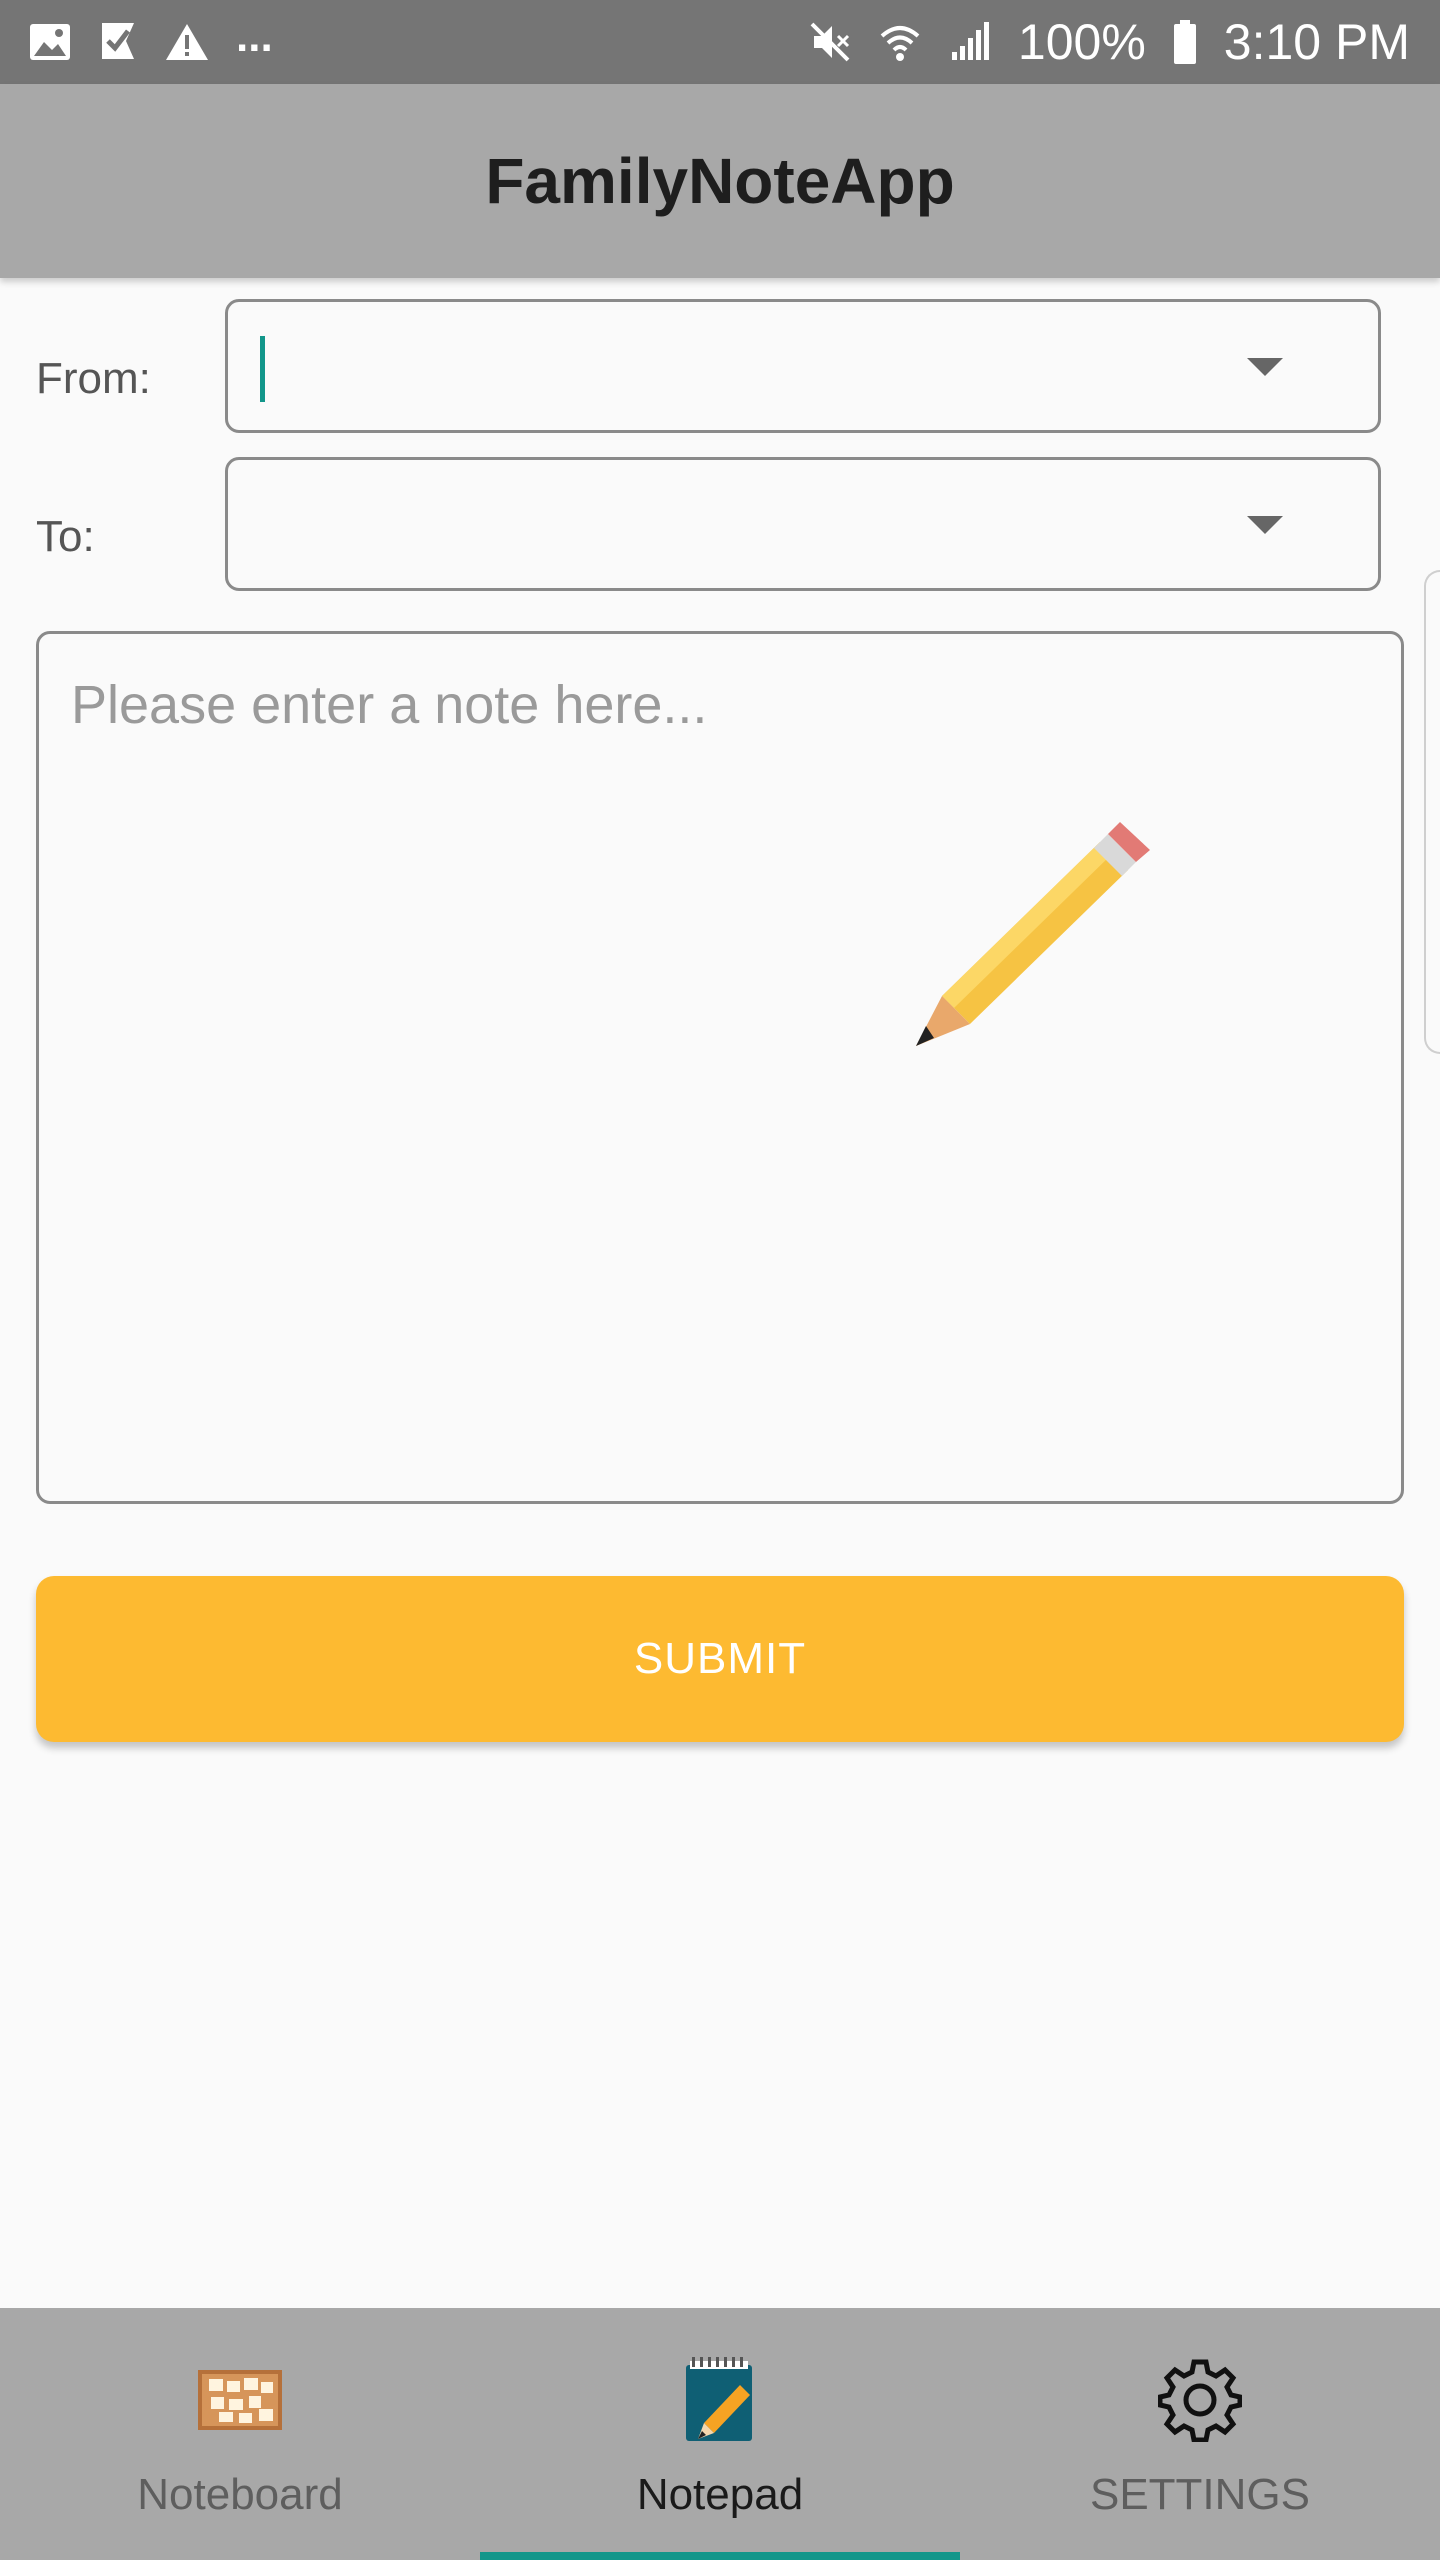 The width and height of the screenshot is (1440, 2560). What do you see at coordinates (830, 42) in the screenshot?
I see `mute-icon` at bounding box center [830, 42].